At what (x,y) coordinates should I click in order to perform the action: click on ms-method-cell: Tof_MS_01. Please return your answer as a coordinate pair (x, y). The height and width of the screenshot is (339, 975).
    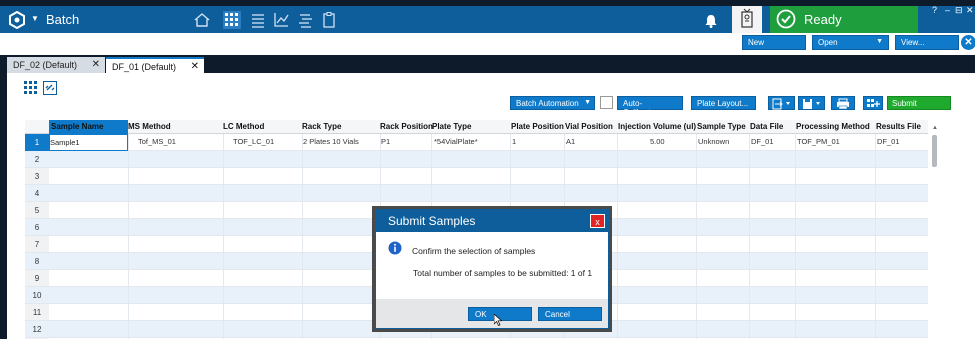
    Looking at the image, I should click on (157, 141).